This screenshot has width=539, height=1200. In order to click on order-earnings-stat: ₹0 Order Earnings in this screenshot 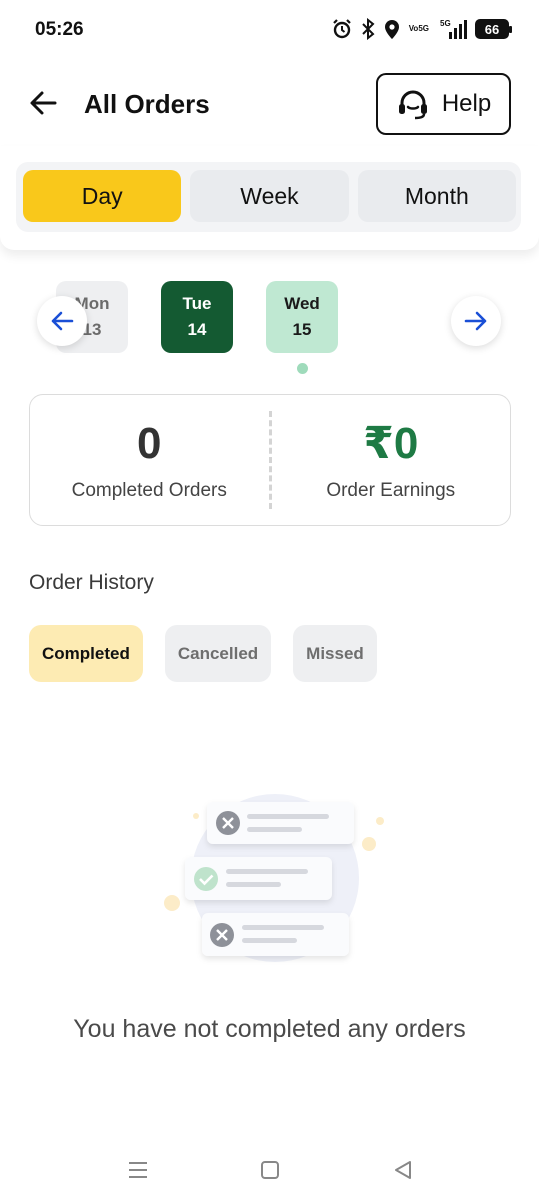, I will do `click(391, 460)`.